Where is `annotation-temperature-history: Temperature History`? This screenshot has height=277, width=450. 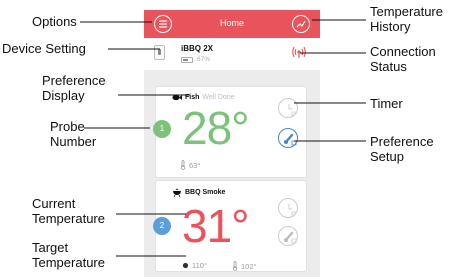
annotation-temperature-history: Temperature History is located at coordinates (406, 19).